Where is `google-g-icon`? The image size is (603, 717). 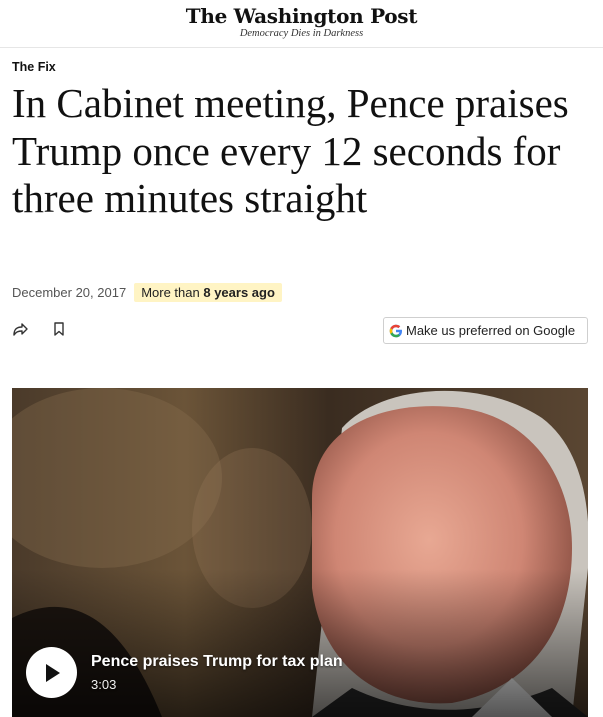
google-g-icon is located at coordinates (395, 330).